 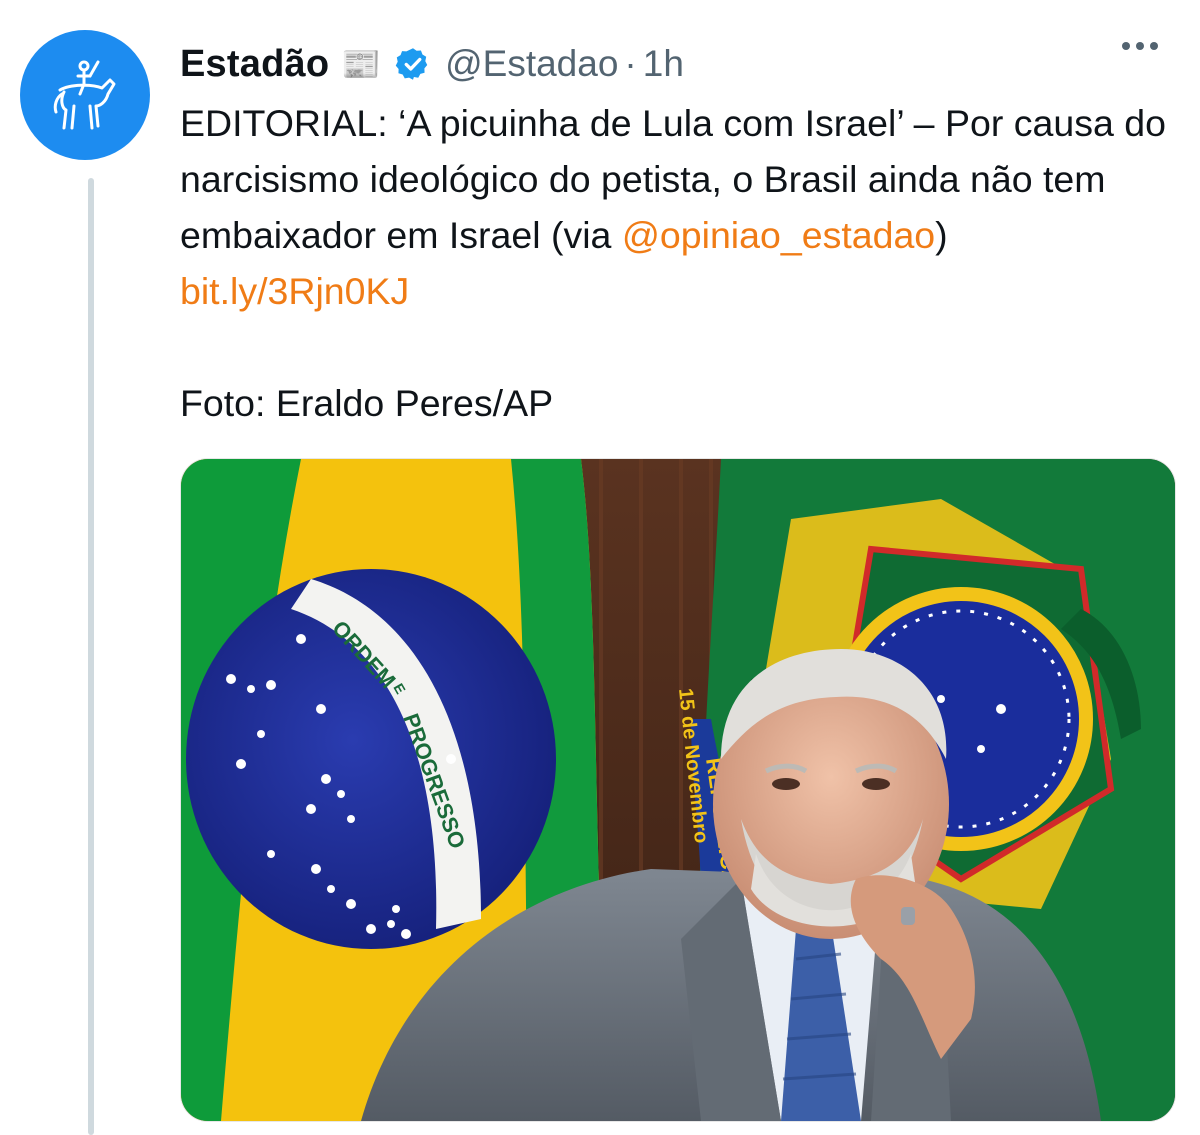 I want to click on tweet-header: Estadão 📰 @Estadao · 1h, so click(x=680, y=64).